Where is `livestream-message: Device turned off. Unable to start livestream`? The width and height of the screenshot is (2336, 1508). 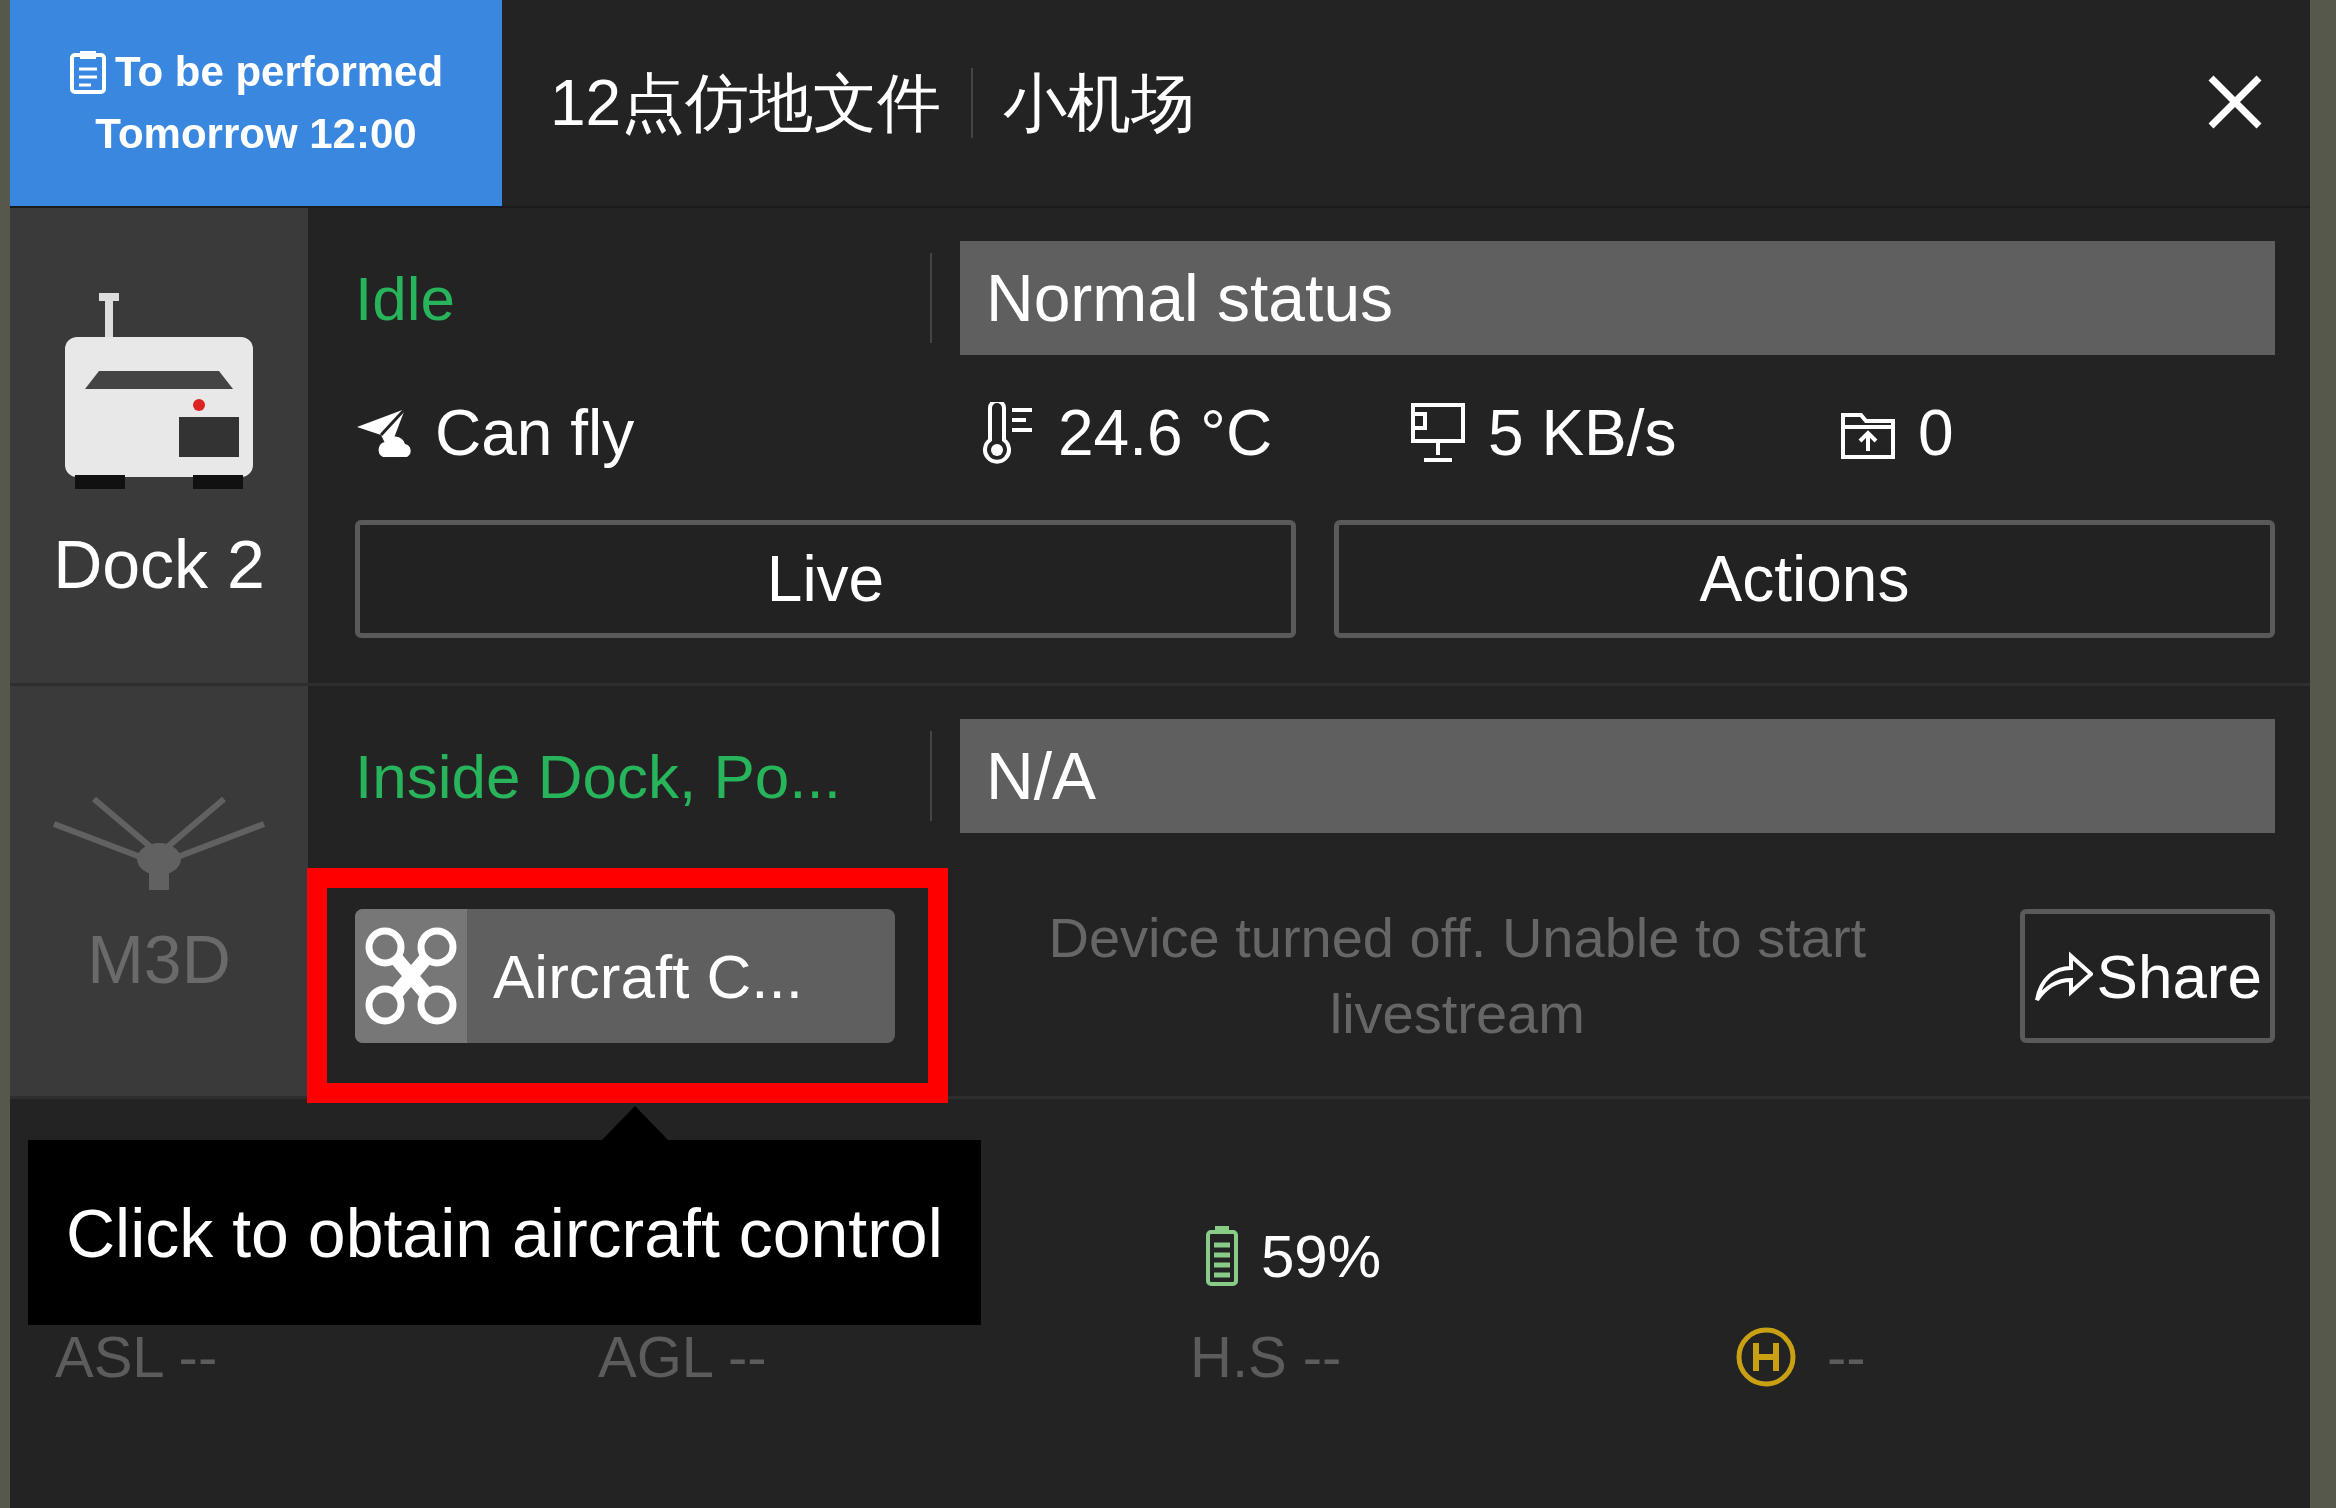 livestream-message: Device turned off. Unable to start livestream is located at coordinates (1457, 976).